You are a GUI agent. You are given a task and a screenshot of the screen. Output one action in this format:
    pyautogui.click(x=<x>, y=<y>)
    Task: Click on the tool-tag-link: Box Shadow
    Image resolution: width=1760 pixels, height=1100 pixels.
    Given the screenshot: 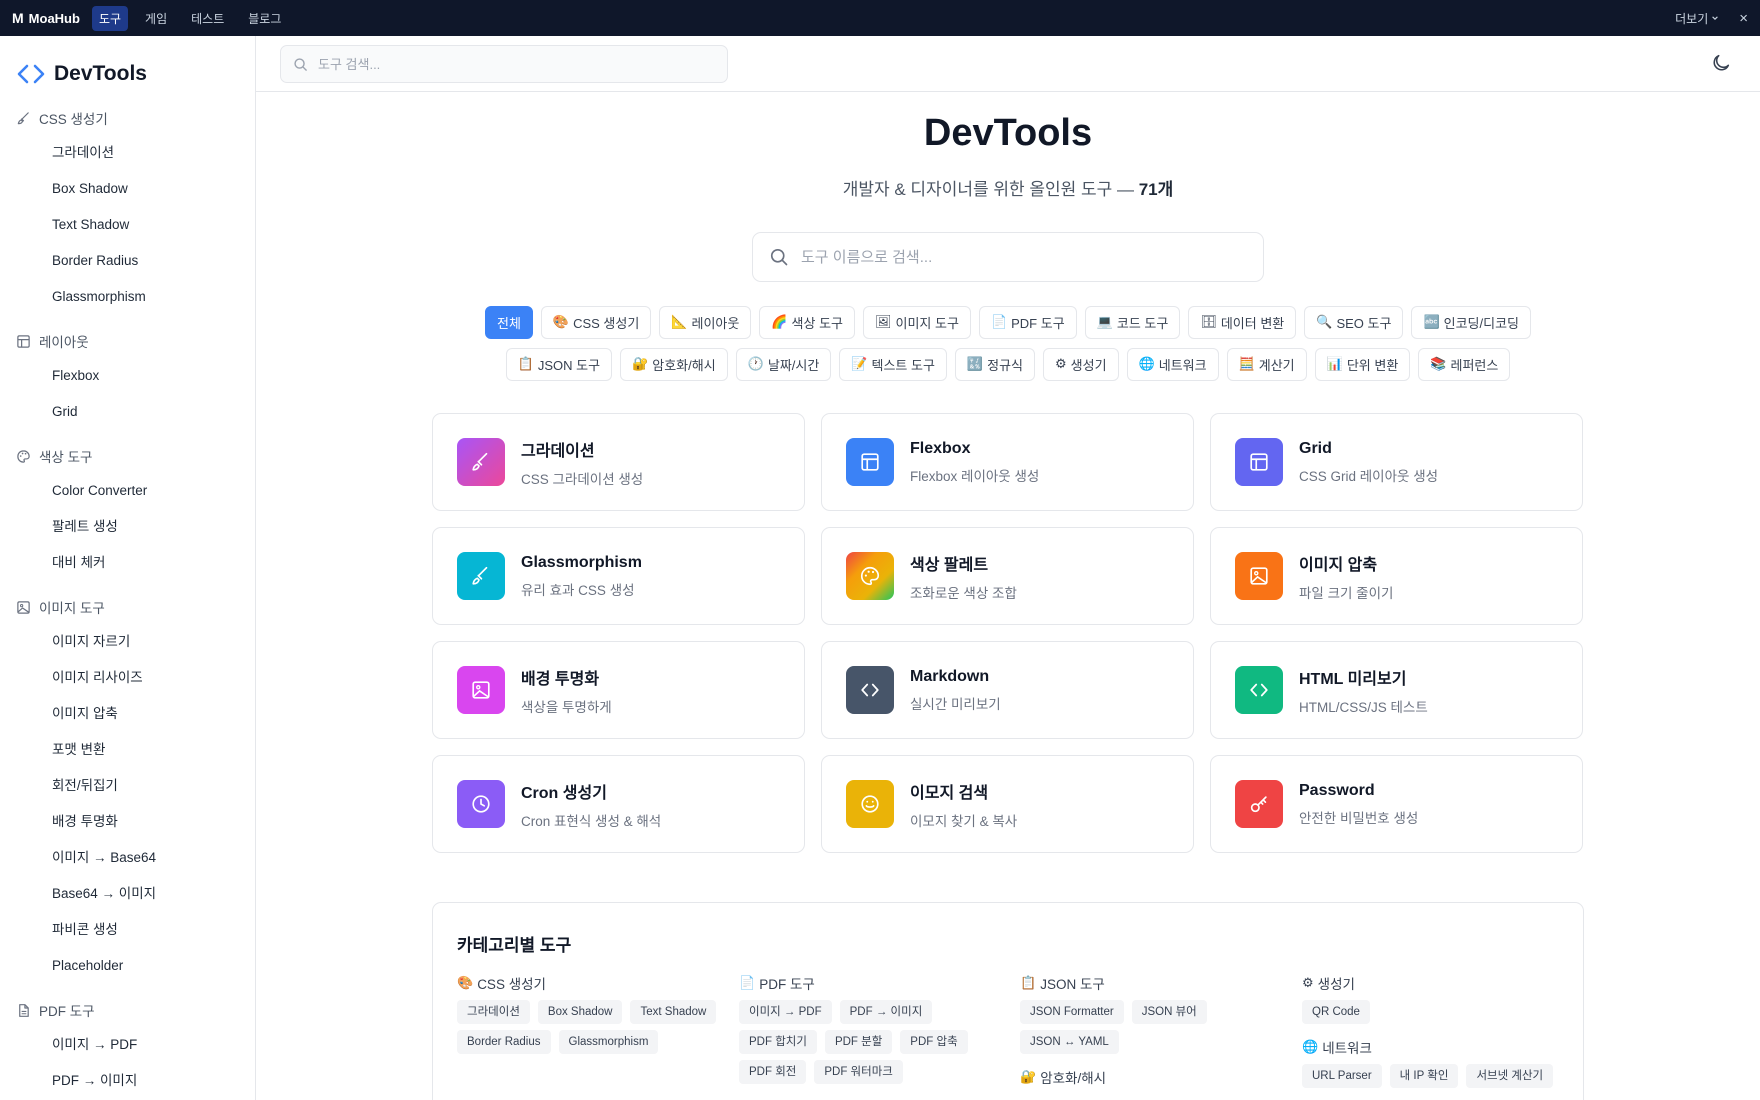 What is the action you would take?
    pyautogui.click(x=580, y=1012)
    